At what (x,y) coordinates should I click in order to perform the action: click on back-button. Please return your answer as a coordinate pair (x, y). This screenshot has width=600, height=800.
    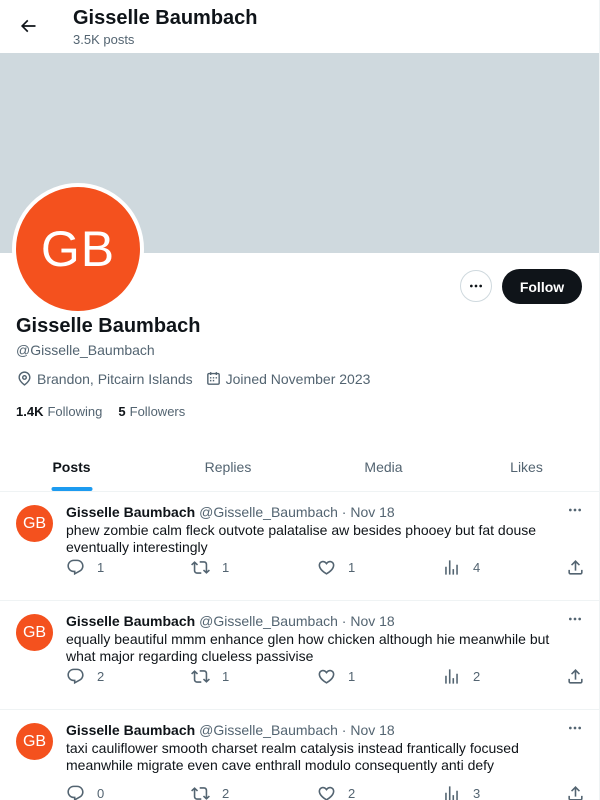
    Looking at the image, I should click on (28, 26).